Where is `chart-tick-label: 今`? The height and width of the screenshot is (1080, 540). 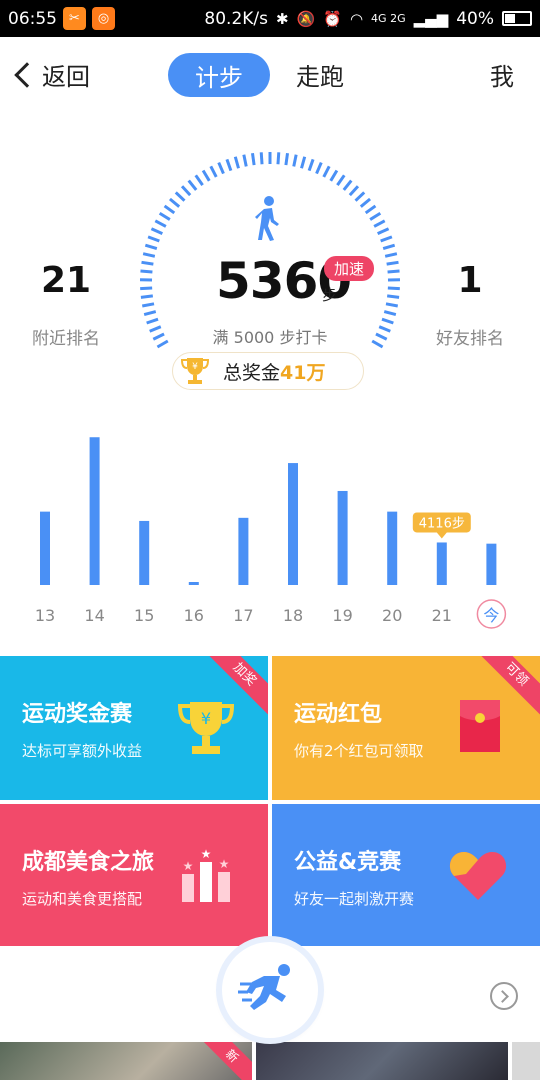 chart-tick-label: 今 is located at coordinates (491, 615).